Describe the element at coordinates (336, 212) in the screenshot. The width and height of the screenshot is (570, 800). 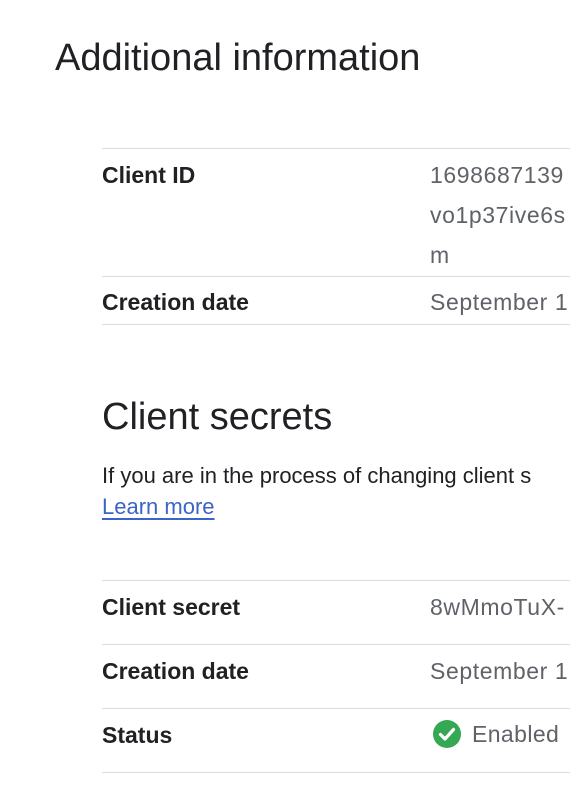
I see `client-id-row: Client ID 1698687139 vo1p37ive6s m` at that location.